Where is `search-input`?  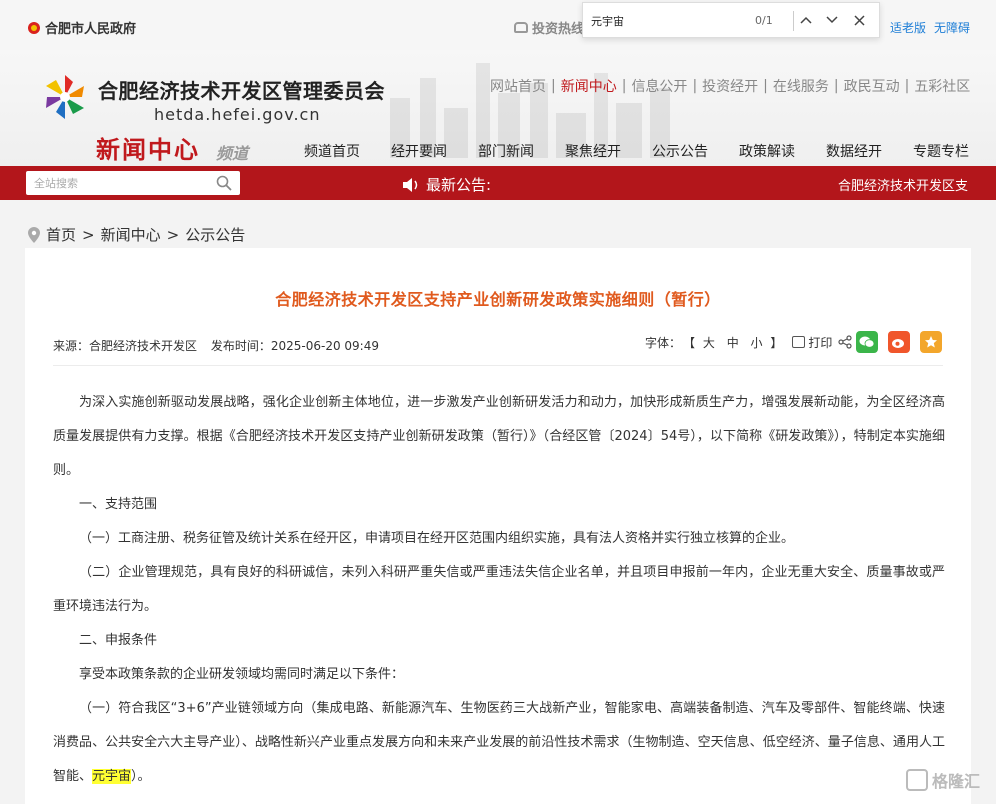 search-input is located at coordinates (124, 183).